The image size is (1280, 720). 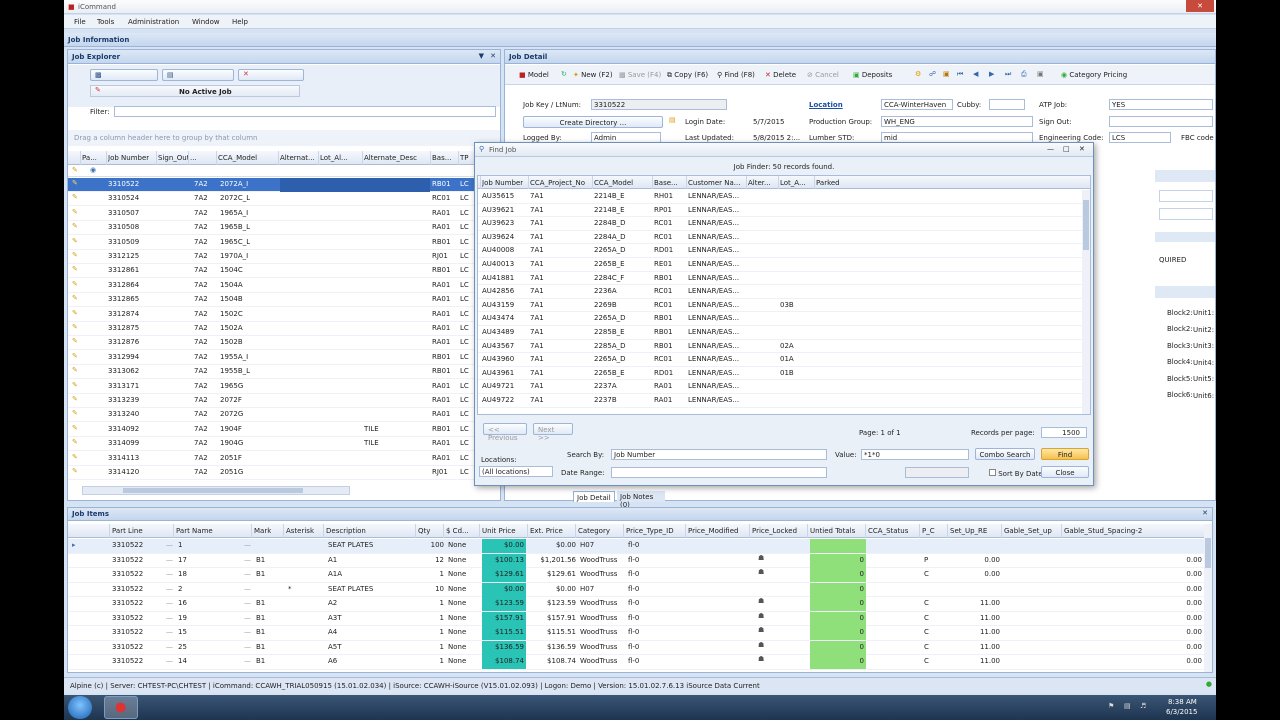 I want to click on table-row: ✎ 3310507 7A2 1965A_I RA01 LC, so click(x=284, y=213).